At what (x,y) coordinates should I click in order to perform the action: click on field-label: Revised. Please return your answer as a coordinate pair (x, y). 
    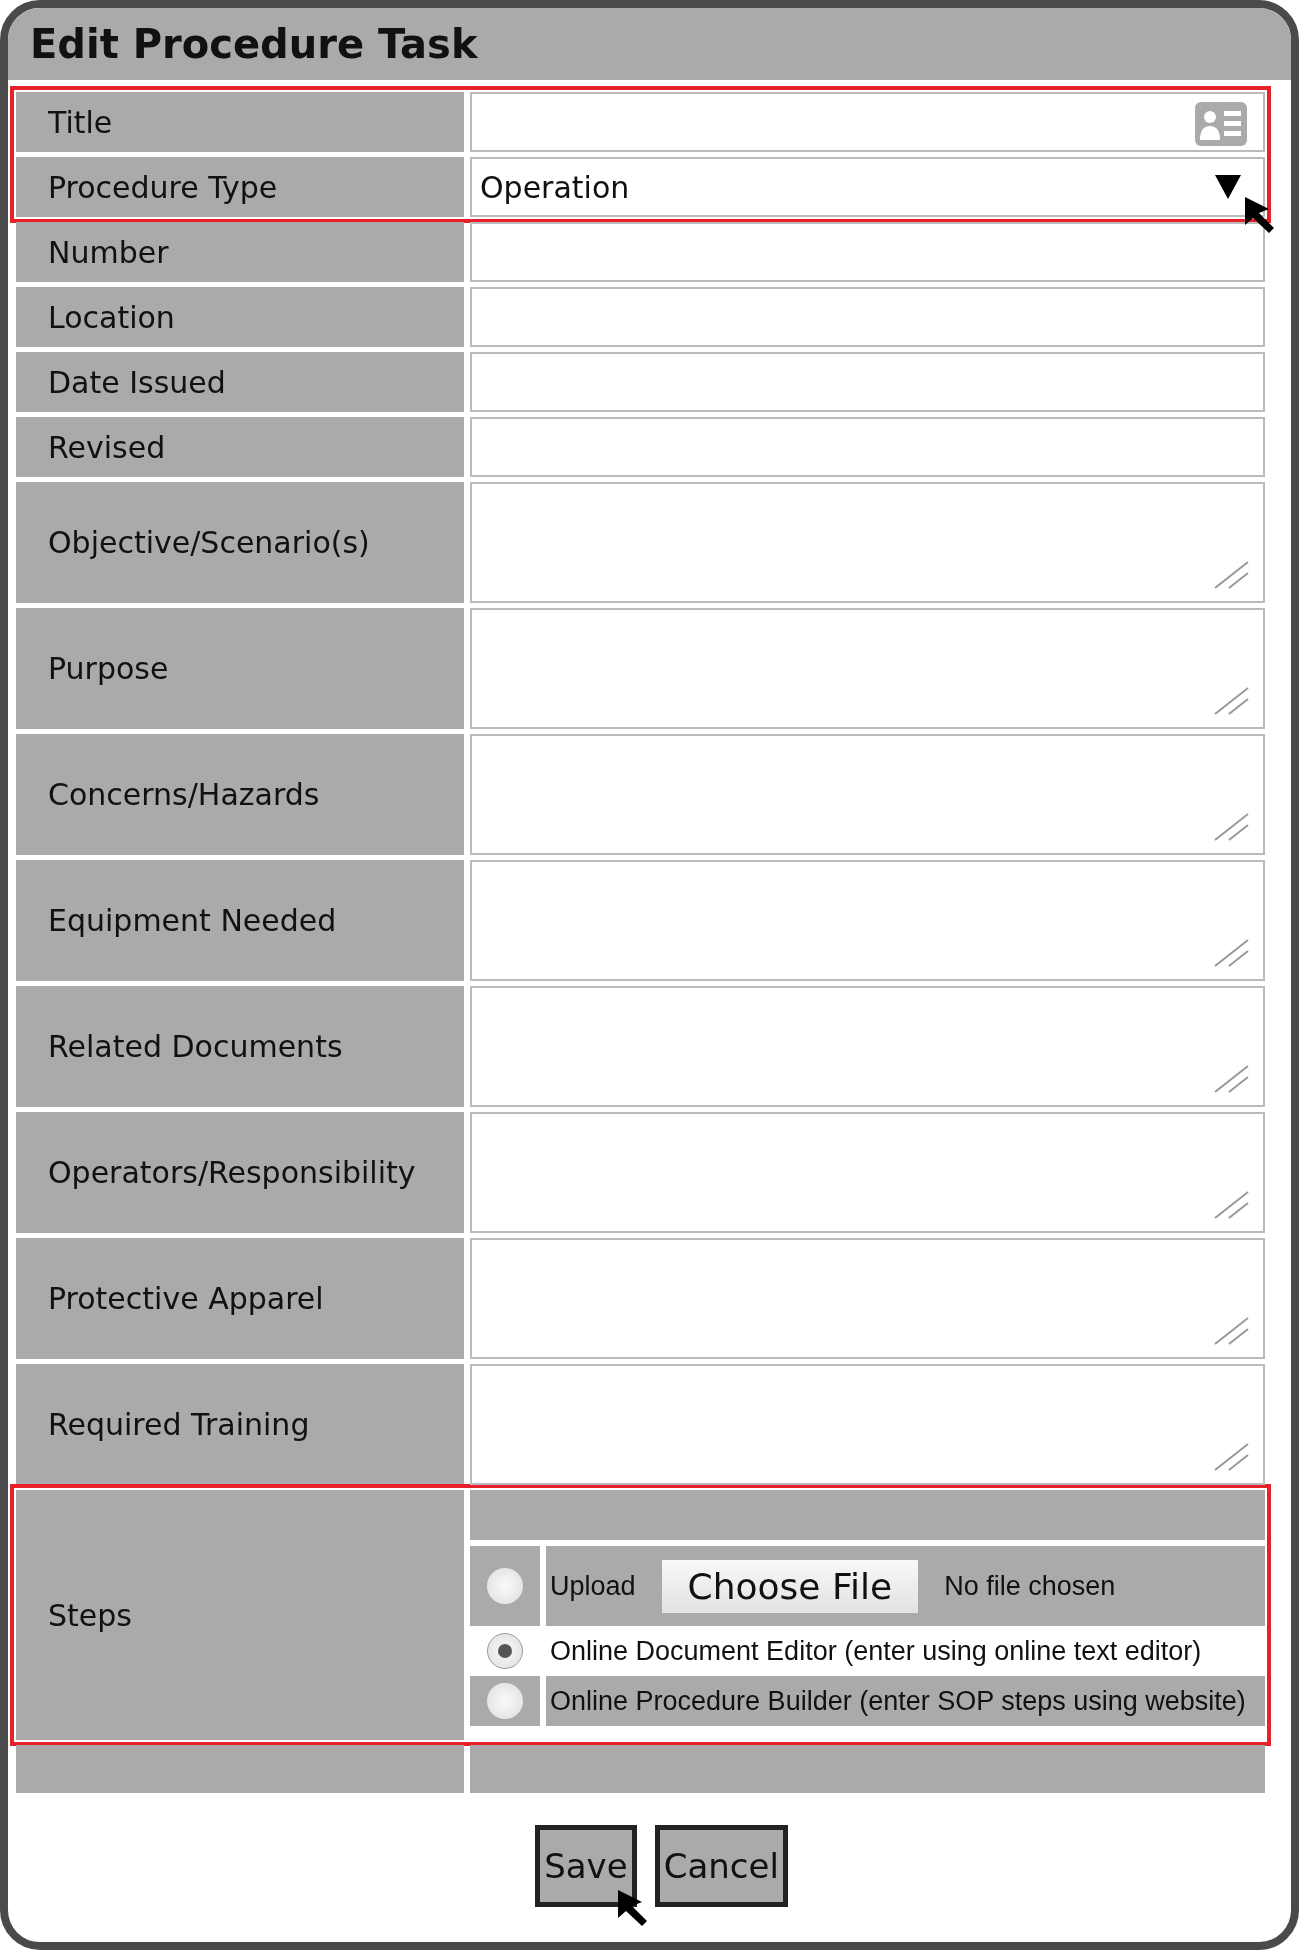
    Looking at the image, I should click on (240, 447).